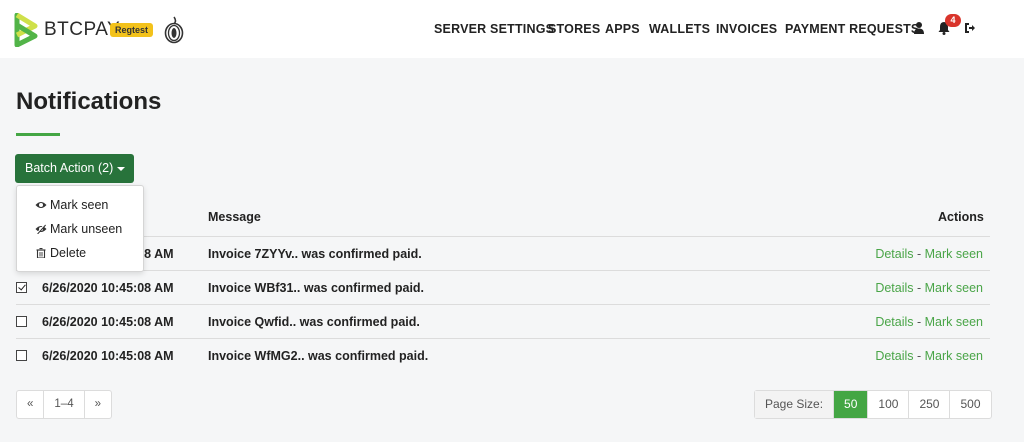 This screenshot has width=1024, height=442. What do you see at coordinates (574, 29) in the screenshot?
I see `nav-stores: STORES` at bounding box center [574, 29].